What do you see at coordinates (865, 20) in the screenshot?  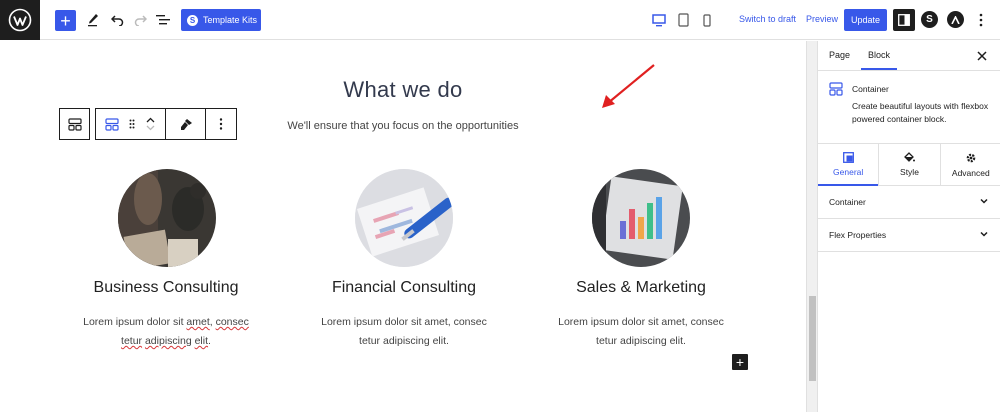 I see `update-button: Update` at bounding box center [865, 20].